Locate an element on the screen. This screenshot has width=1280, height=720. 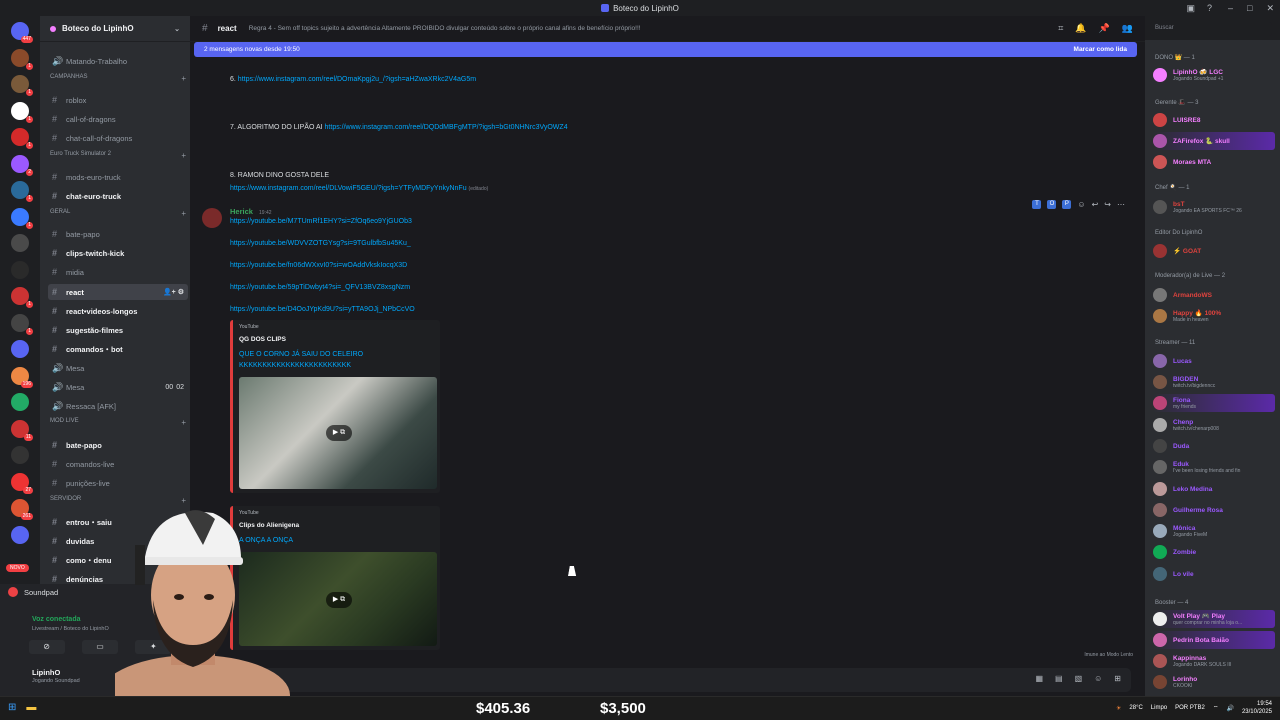
reaction-p-icon: P is located at coordinates (1067, 204).